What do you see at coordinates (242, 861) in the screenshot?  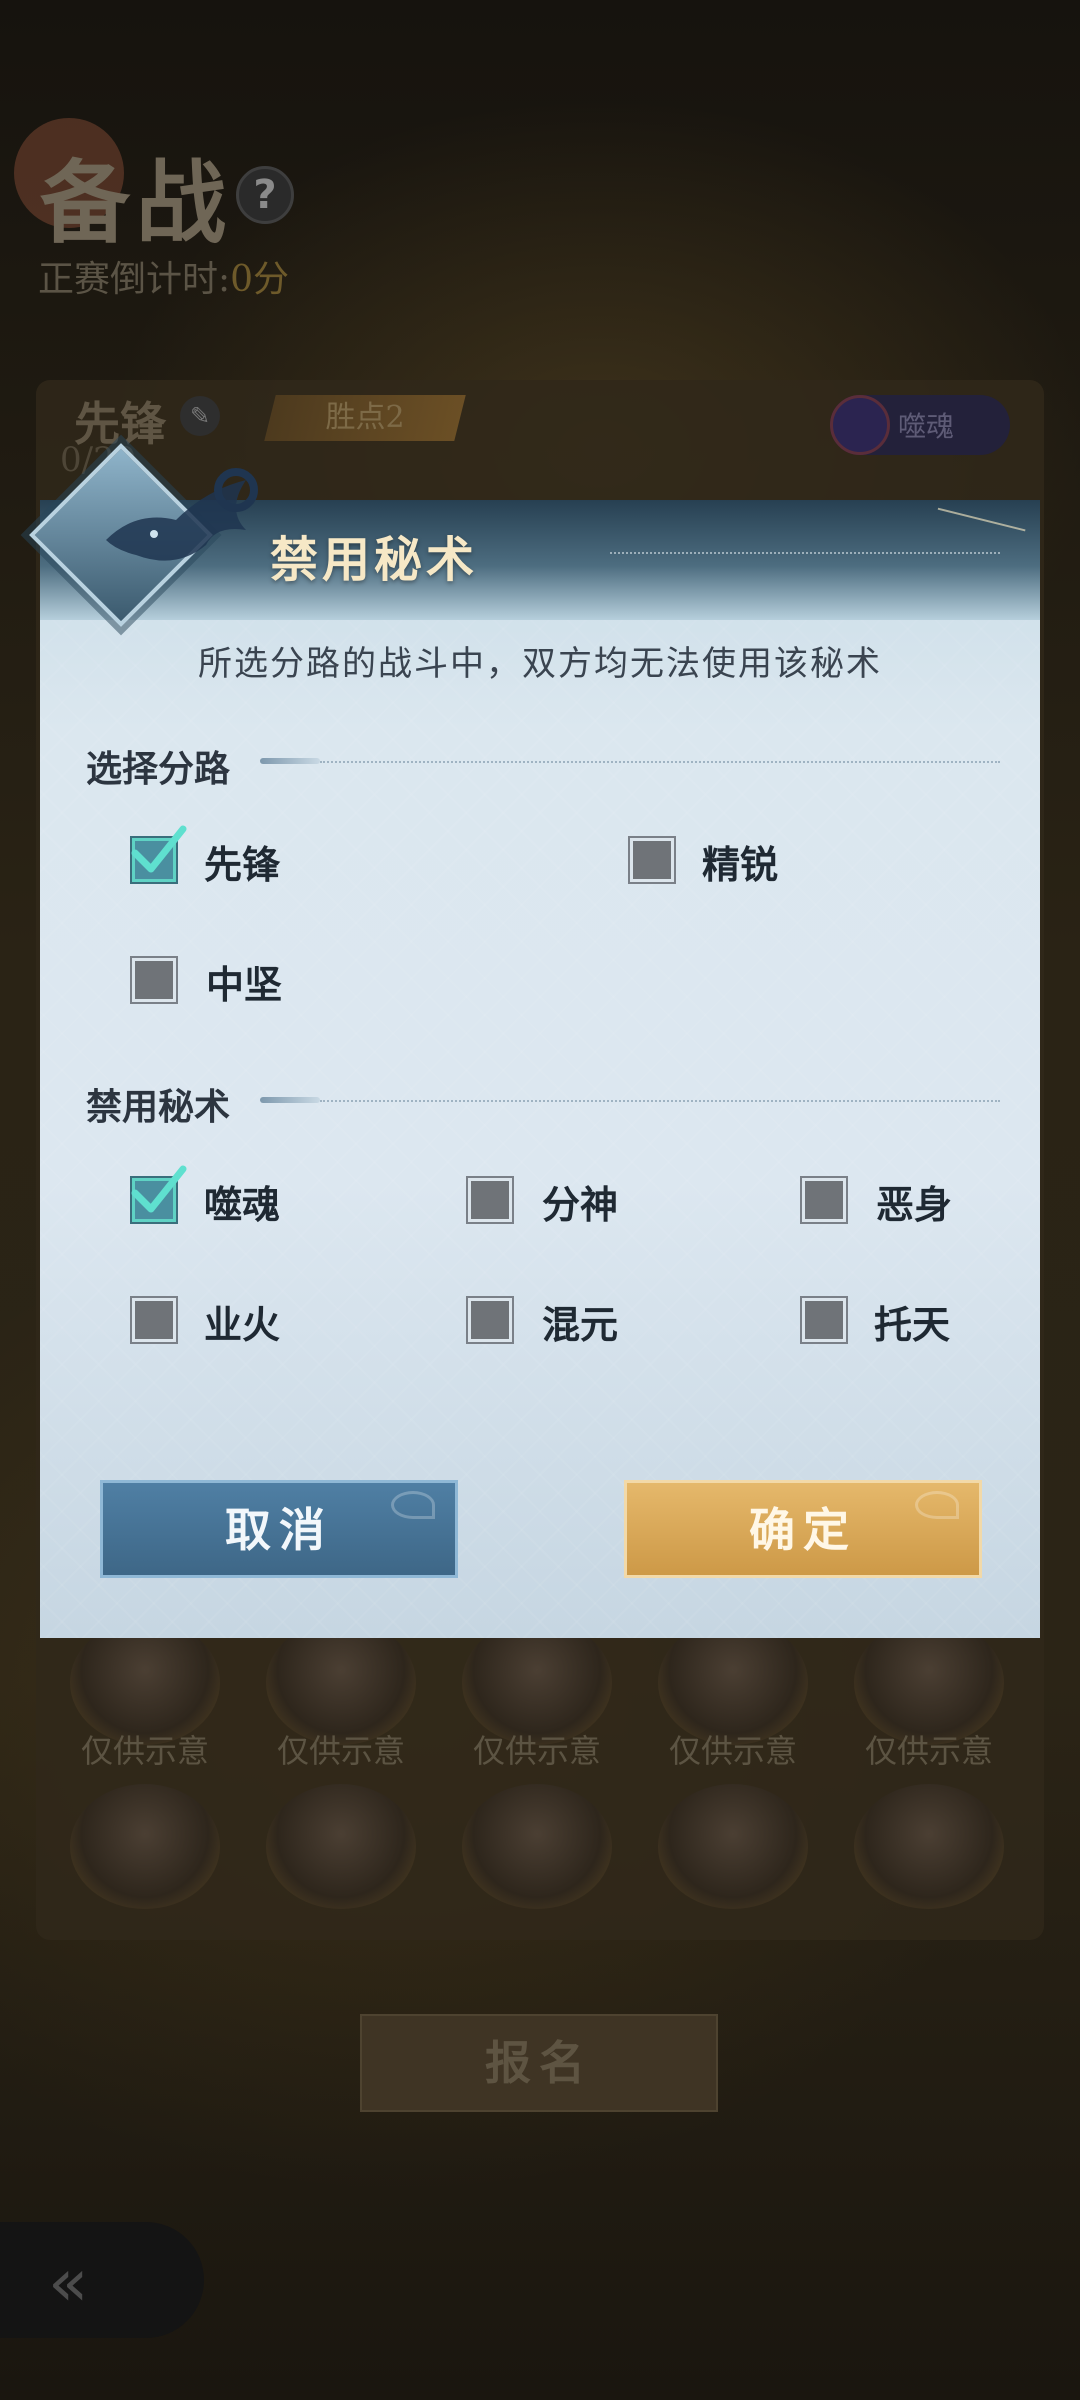 I see `lane-option-label: 先锋` at bounding box center [242, 861].